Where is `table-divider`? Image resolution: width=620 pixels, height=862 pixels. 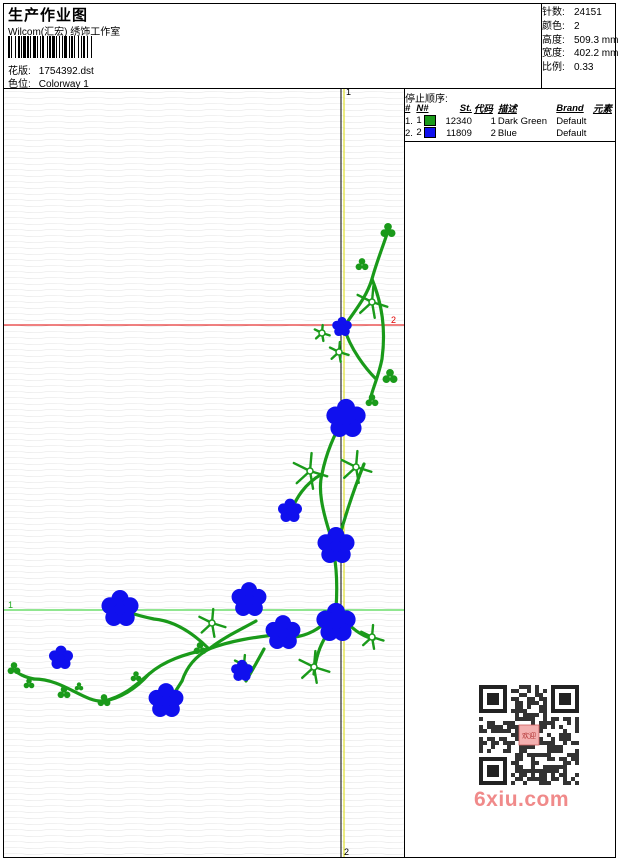 table-divider is located at coordinates (510, 141).